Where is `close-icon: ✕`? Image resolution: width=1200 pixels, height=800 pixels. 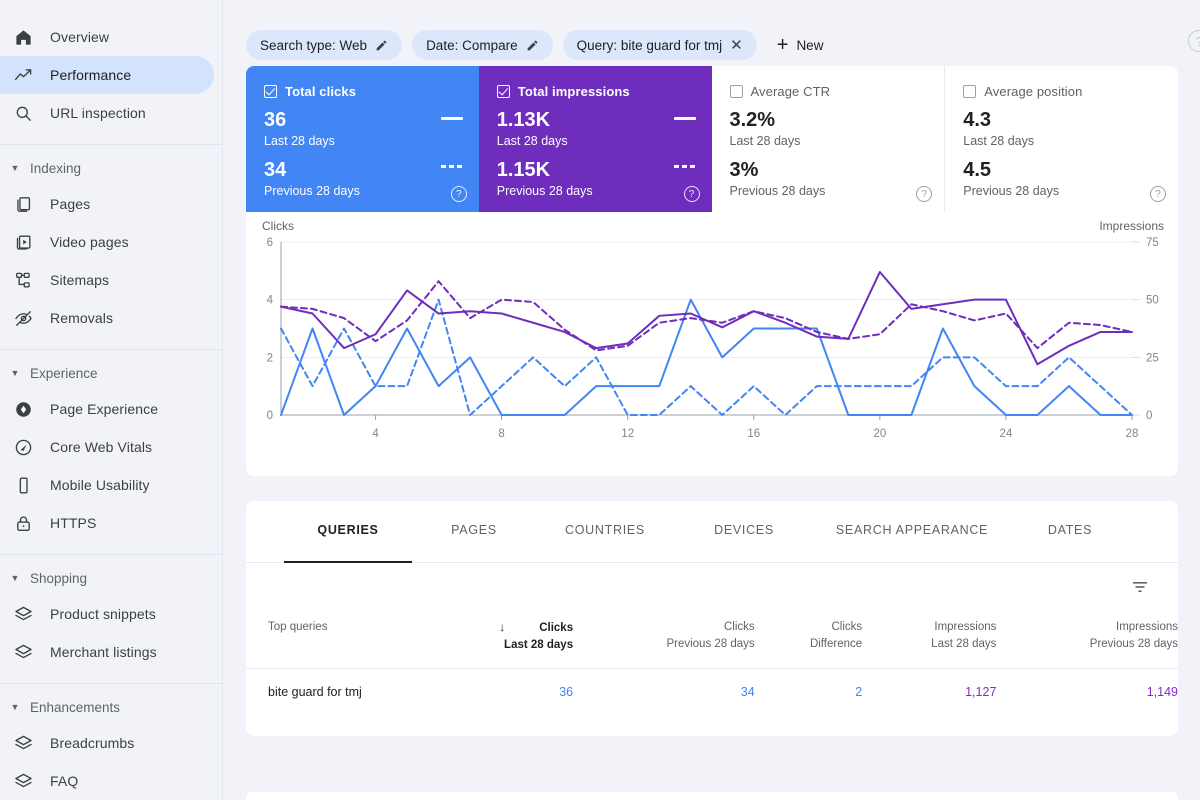 close-icon: ✕ is located at coordinates (736, 45).